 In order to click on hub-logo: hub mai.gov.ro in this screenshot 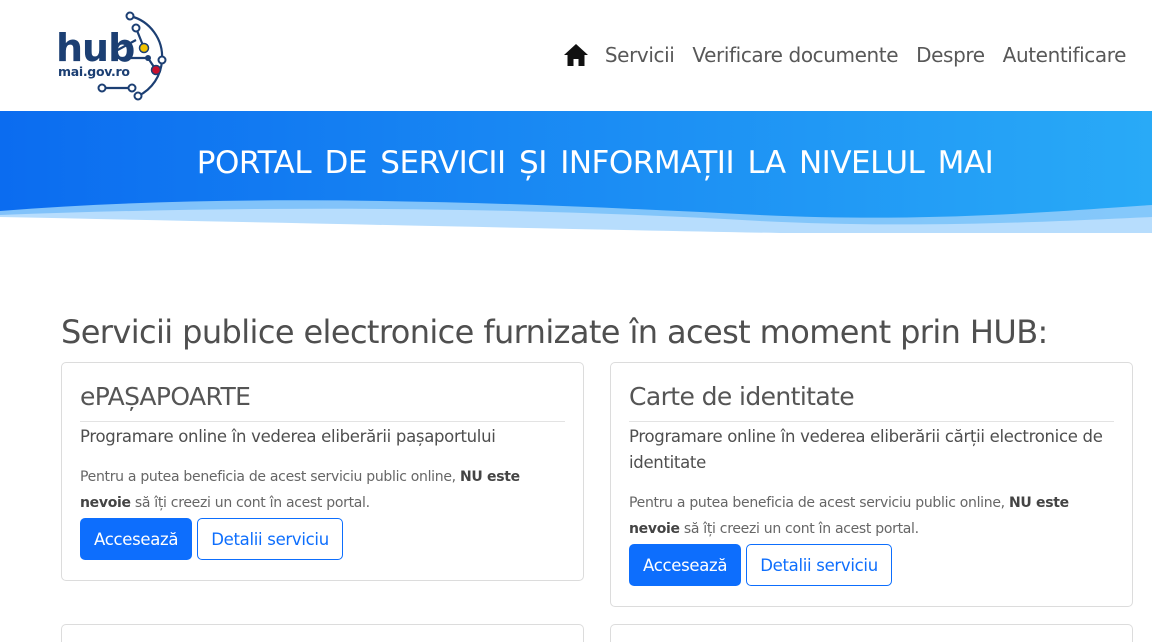, I will do `click(111, 56)`.